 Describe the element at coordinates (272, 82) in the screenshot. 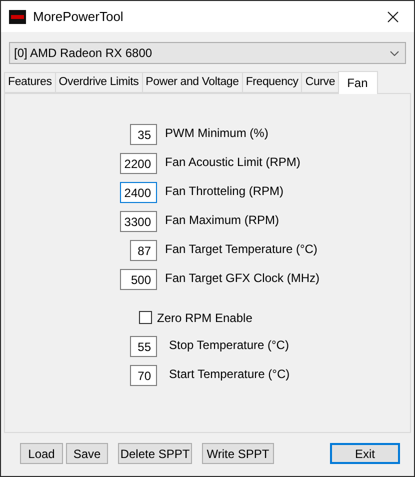

I see `tab: Frequency` at that location.